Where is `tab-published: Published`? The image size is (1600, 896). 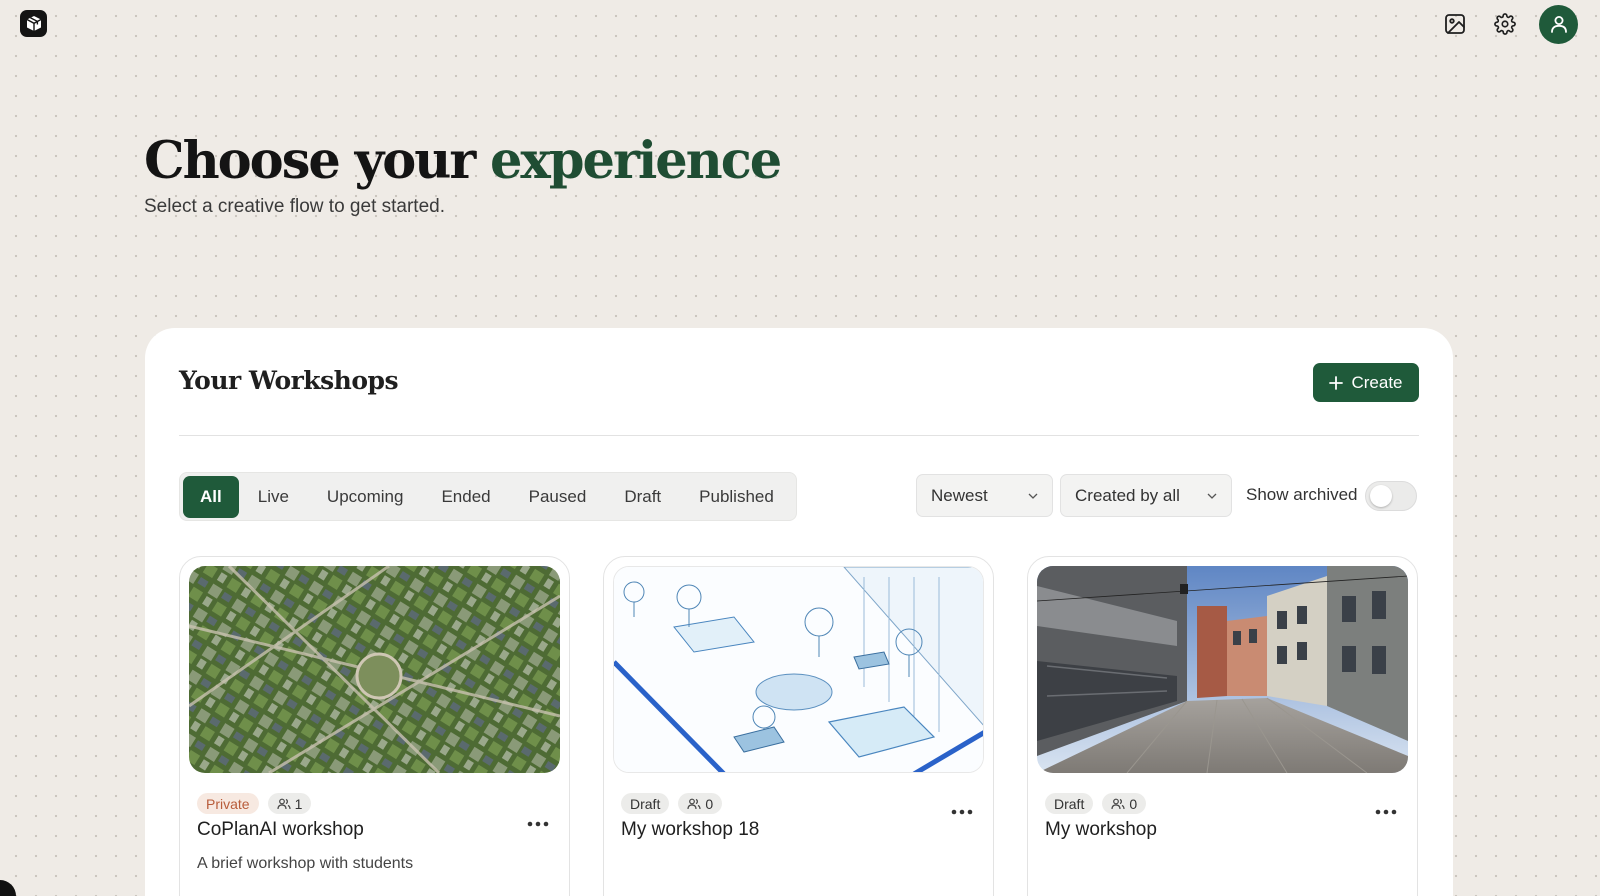 tab-published: Published is located at coordinates (736, 497).